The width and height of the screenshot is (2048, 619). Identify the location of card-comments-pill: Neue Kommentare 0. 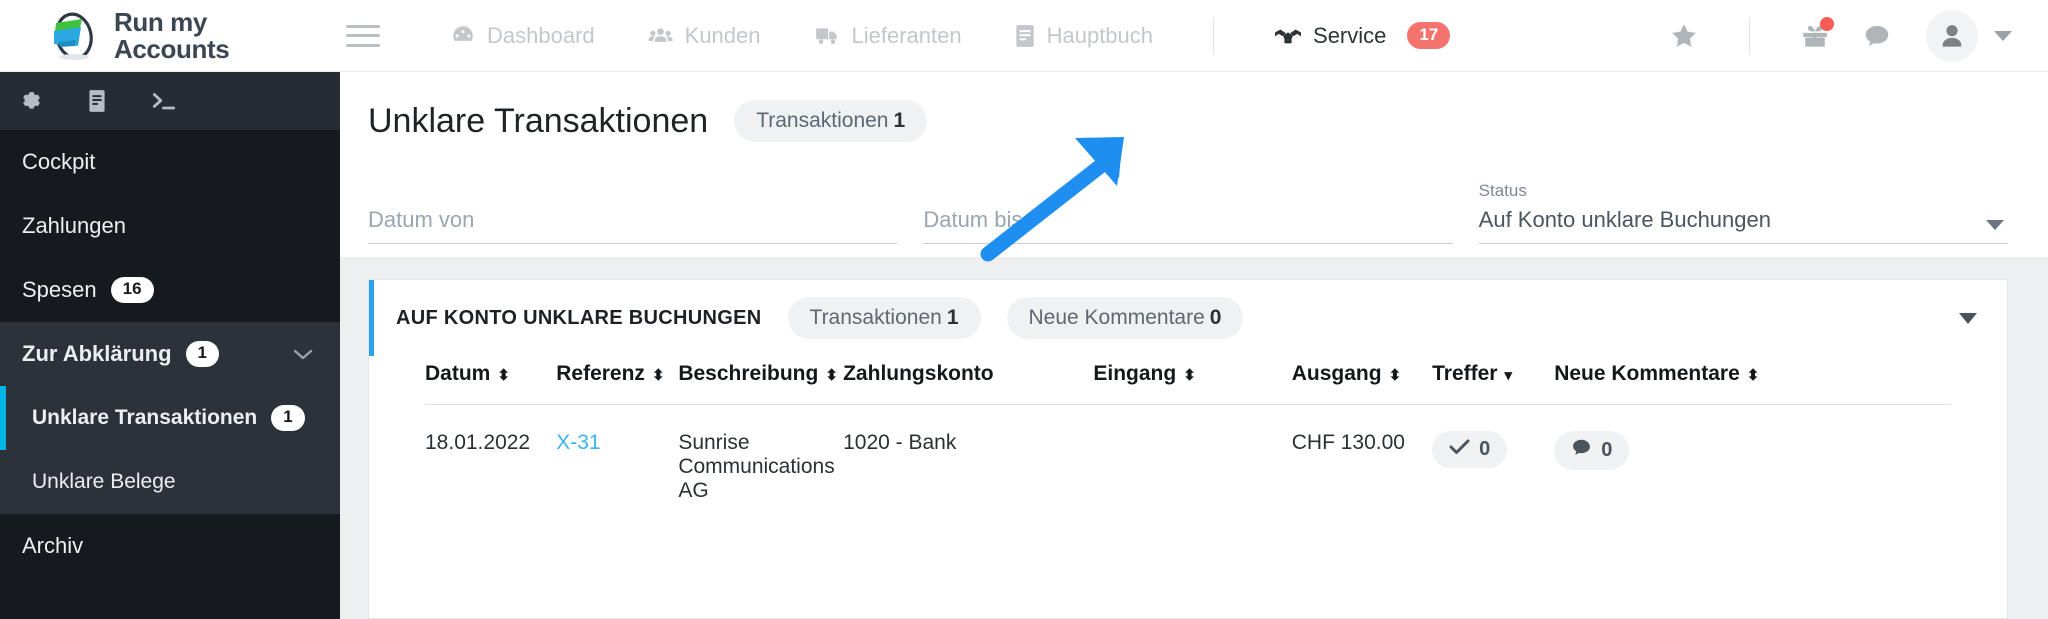
(1125, 318).